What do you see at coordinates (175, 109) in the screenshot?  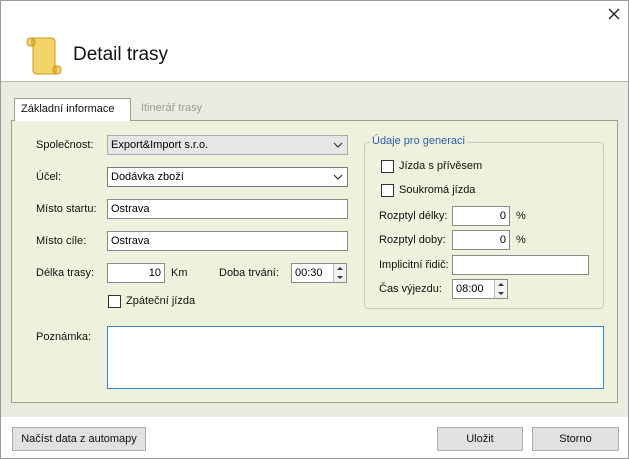 I see `tab-itinerary: Itinerář trasy` at bounding box center [175, 109].